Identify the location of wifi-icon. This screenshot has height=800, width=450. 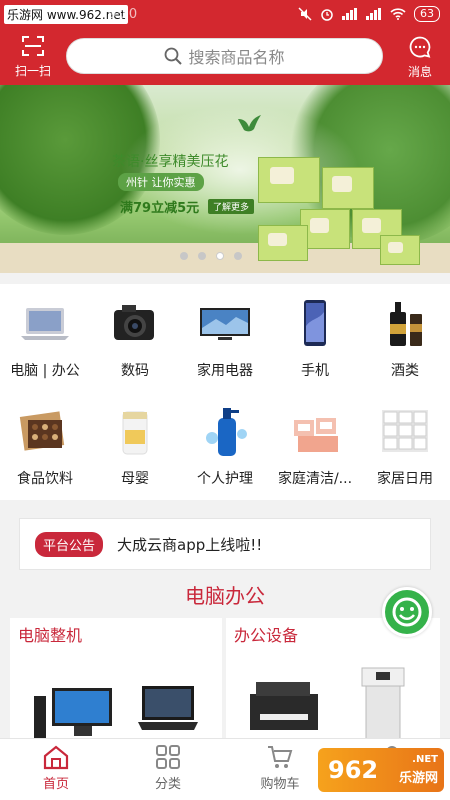
(398, 14).